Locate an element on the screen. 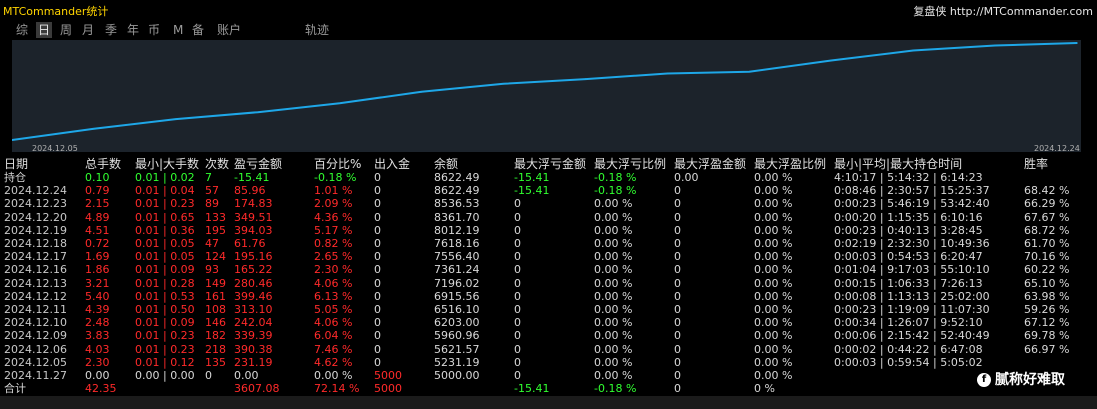  column-header: 百分比% is located at coordinates (344, 164).